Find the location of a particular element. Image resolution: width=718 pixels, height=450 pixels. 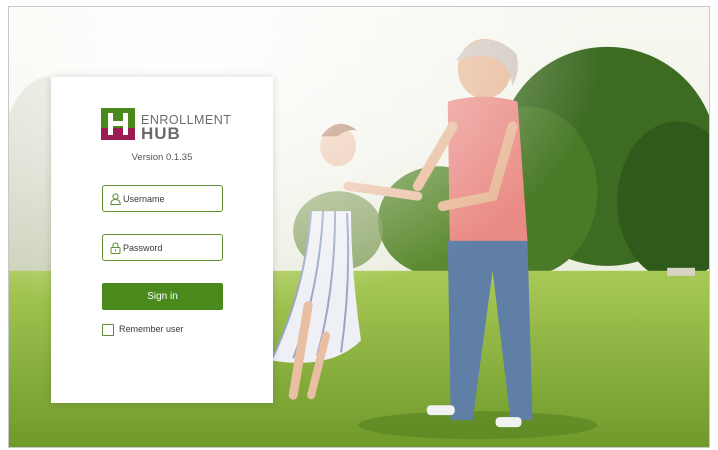

enrollment-hub-logo-icon is located at coordinates (118, 124).